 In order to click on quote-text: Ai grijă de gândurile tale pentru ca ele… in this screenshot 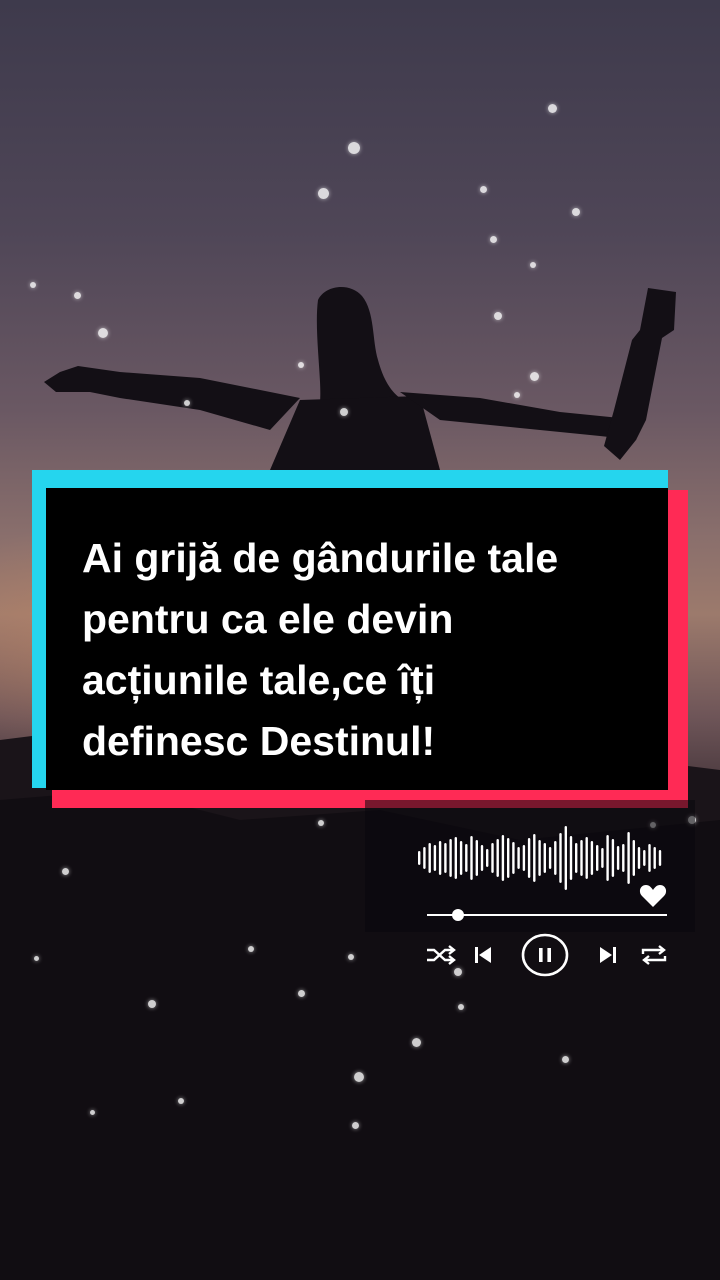, I will do `click(360, 650)`.